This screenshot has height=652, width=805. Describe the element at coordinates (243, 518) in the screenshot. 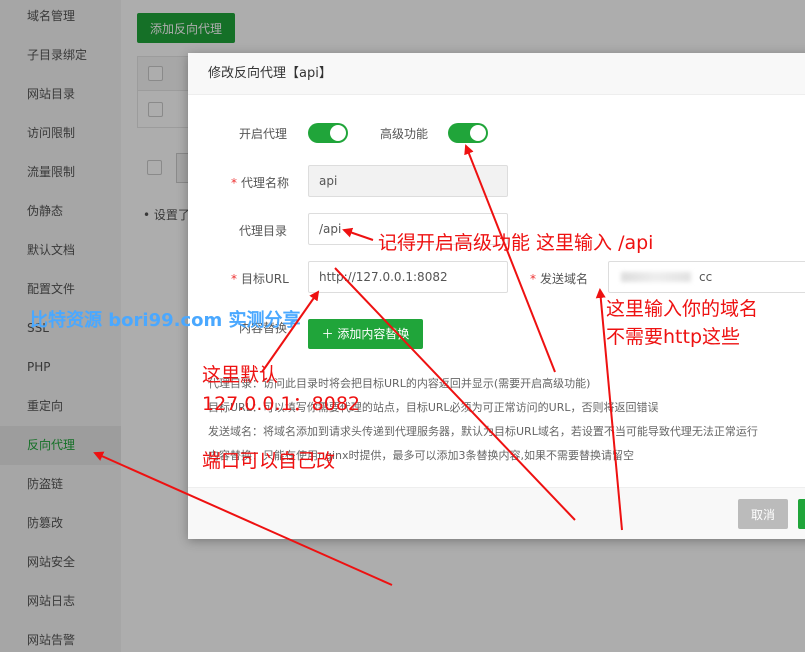

I see `arrow-reverse-proxy` at that location.